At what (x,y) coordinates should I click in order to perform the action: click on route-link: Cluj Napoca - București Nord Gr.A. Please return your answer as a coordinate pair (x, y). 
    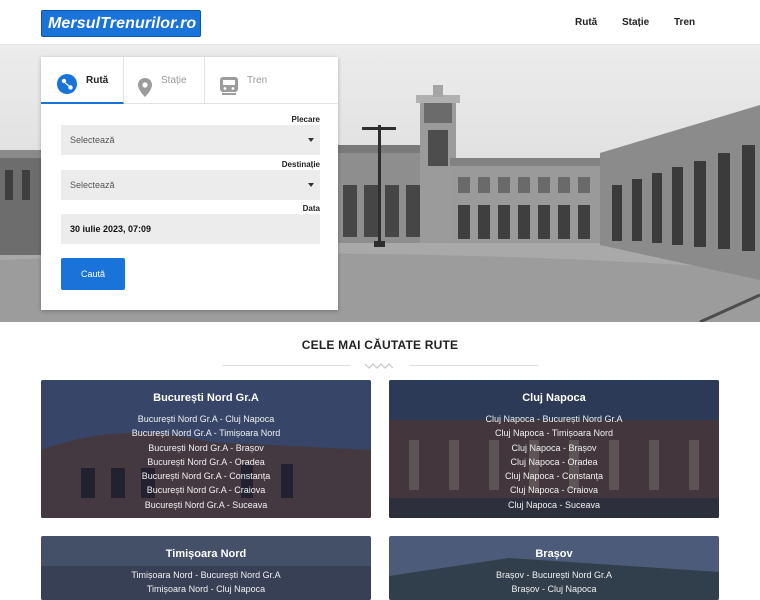
    Looking at the image, I should click on (554, 419).